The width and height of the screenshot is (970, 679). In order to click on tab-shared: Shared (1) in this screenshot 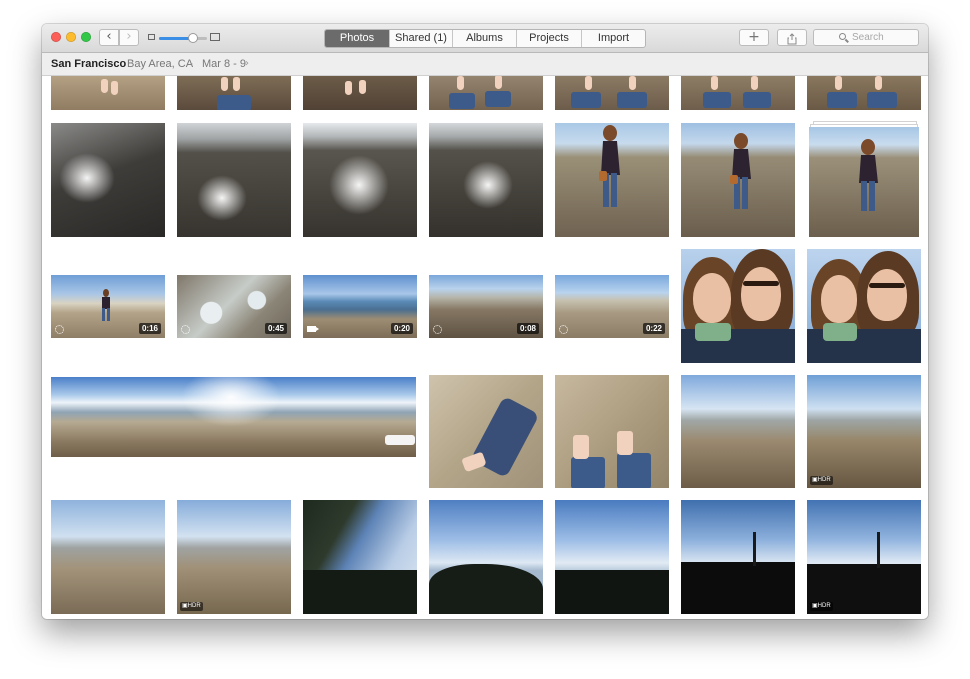, I will do `click(420, 38)`.